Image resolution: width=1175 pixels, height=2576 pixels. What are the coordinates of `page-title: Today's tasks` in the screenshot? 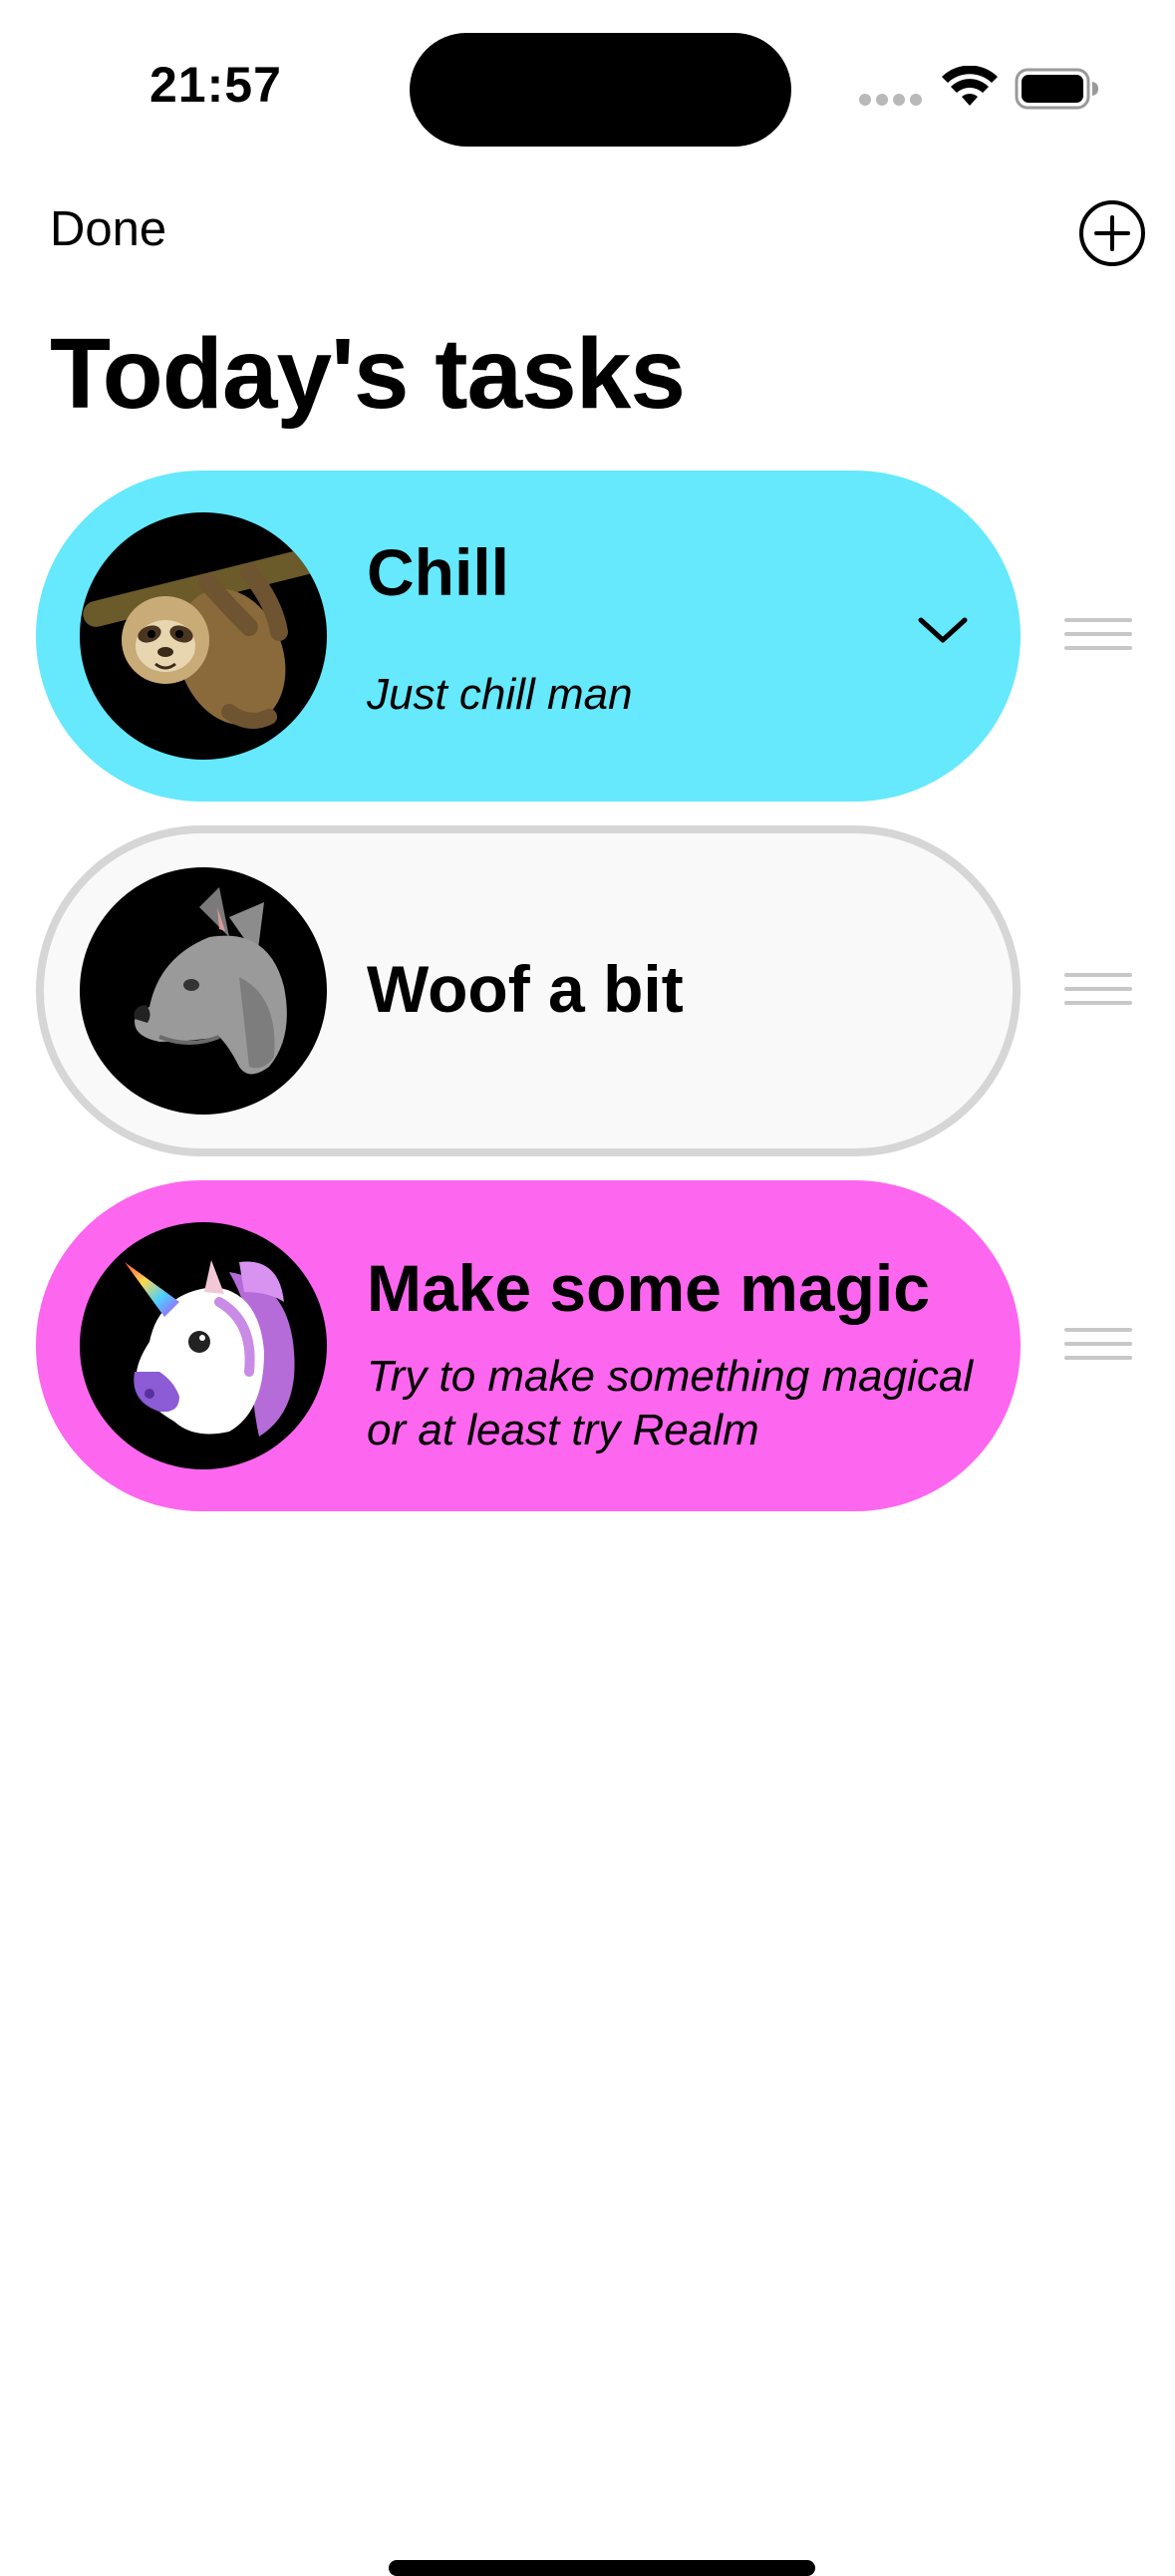 It's located at (368, 374).